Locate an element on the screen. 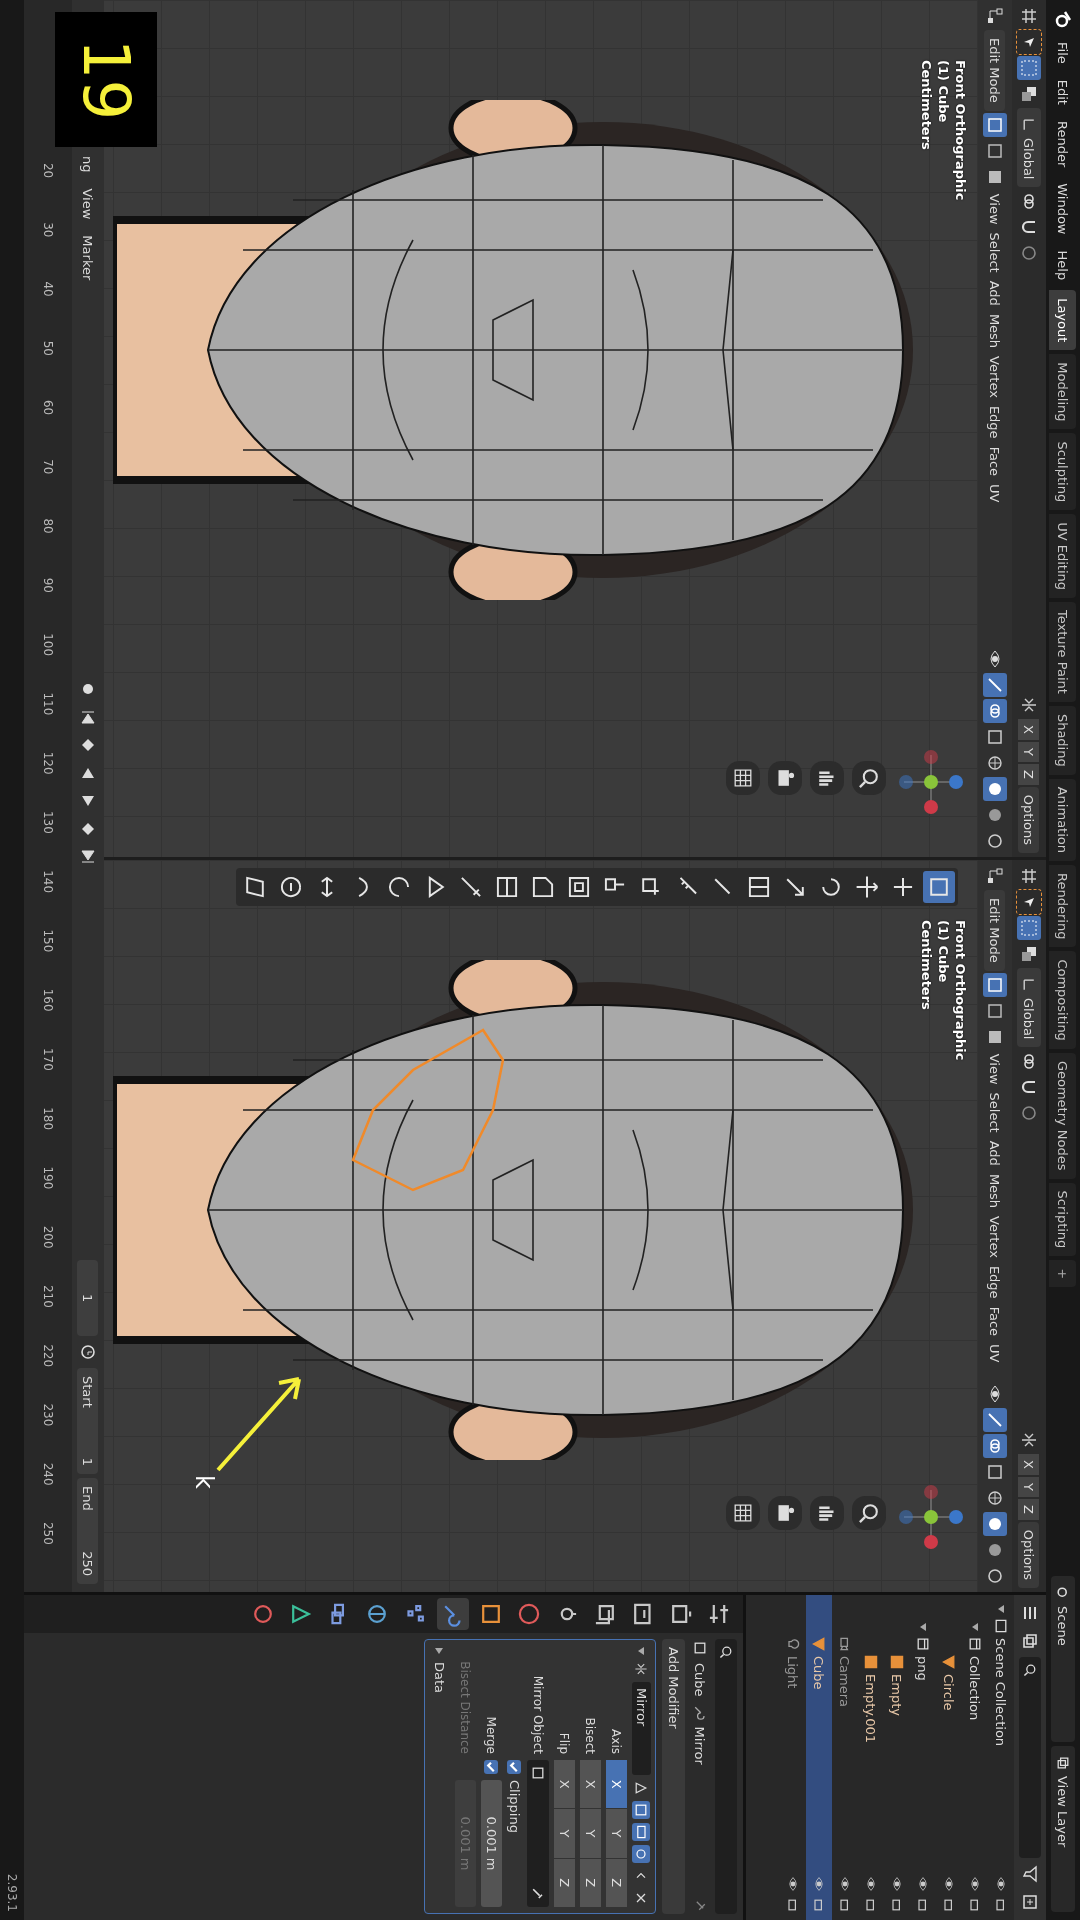 This screenshot has width=1080, height=1920. clipping-checkbox: Clipping is located at coordinates (514, 1796).